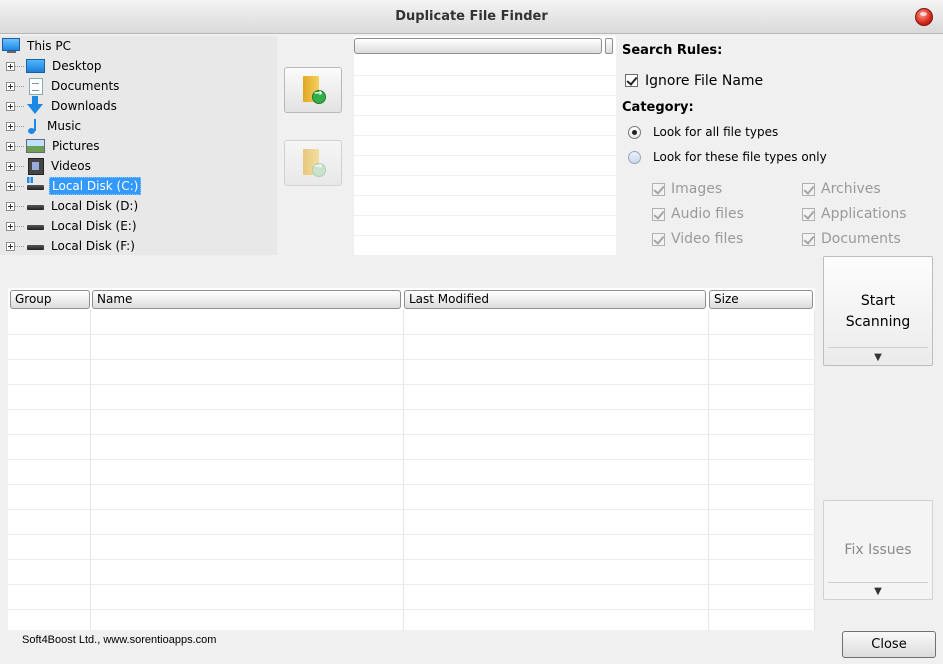 This screenshot has width=943, height=664. What do you see at coordinates (73, 206) in the screenshot?
I see `tree-item-local-disk-d: Local Disk (D:)` at bounding box center [73, 206].